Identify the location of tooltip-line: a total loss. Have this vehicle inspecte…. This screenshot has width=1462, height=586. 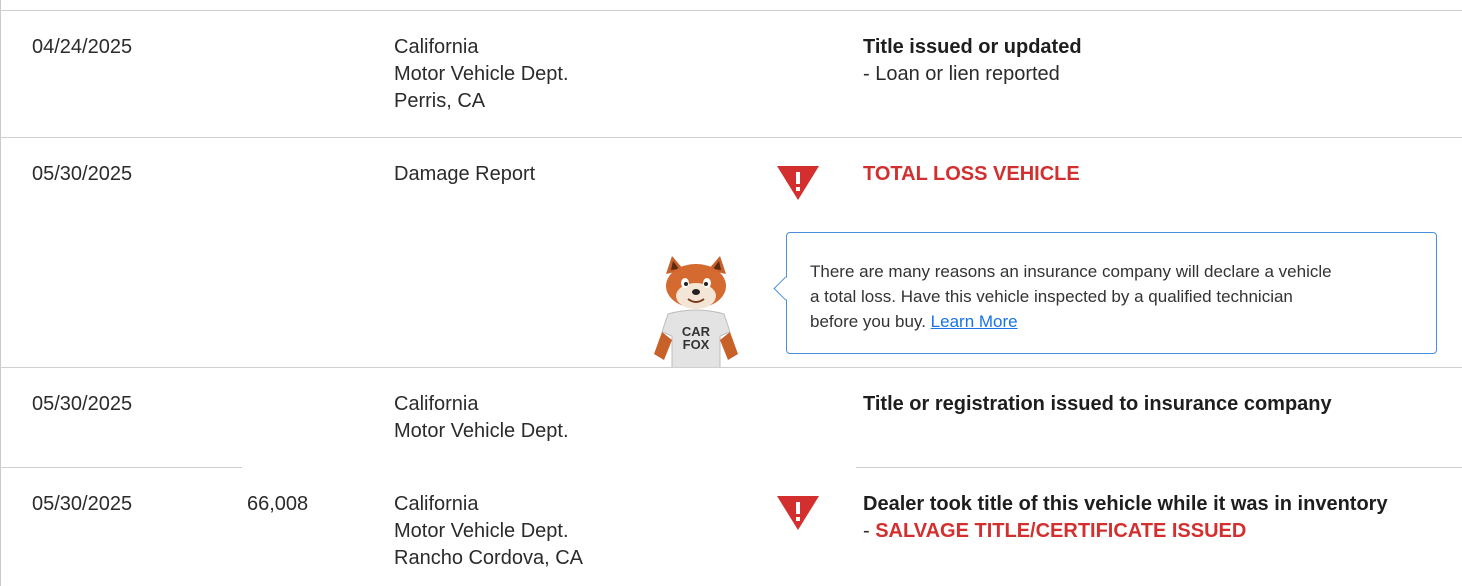
(1051, 296).